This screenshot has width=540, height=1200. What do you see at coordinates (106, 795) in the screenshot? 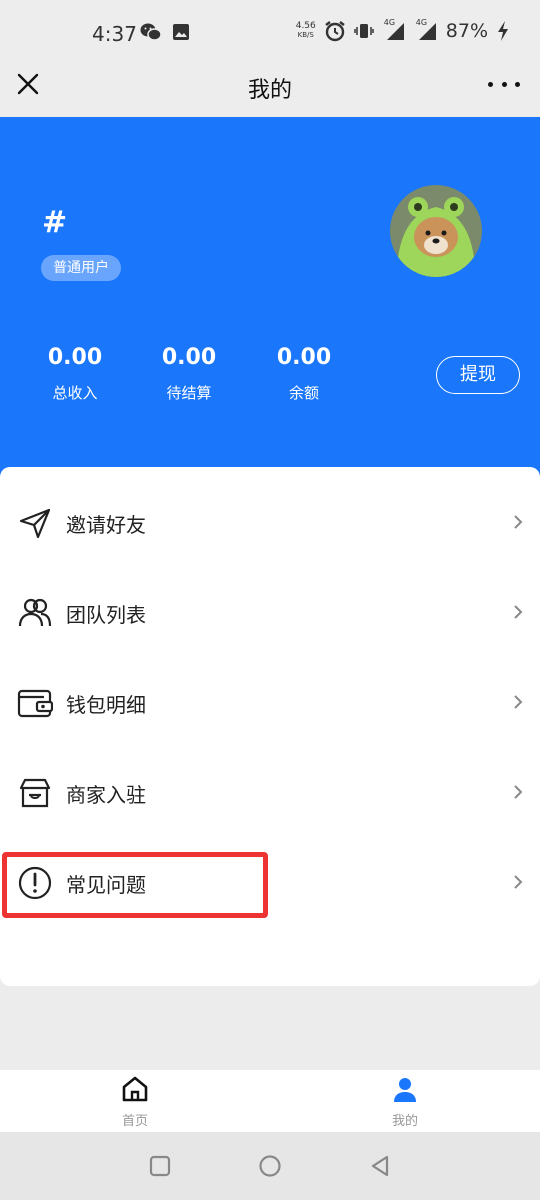
I see `menu-label: 商家入驻` at bounding box center [106, 795].